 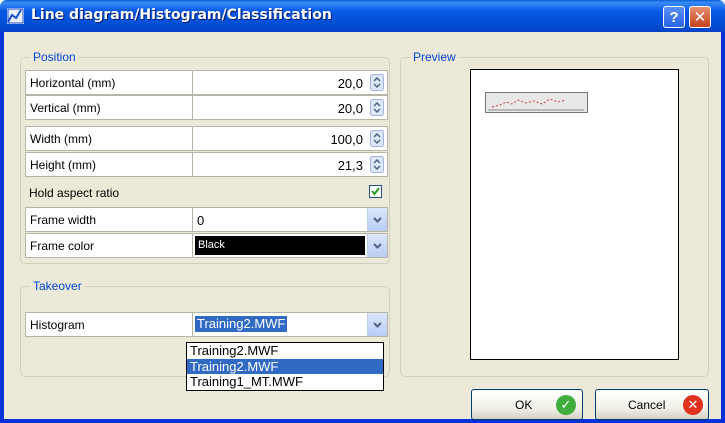 I want to click on histogram-label: Histogram, so click(x=109, y=324).